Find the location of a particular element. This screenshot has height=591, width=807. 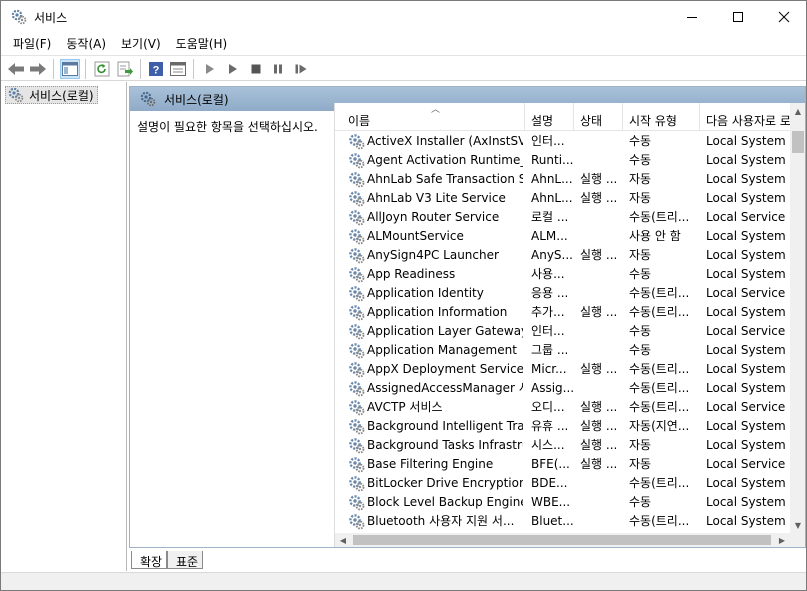

restart-service-button is located at coordinates (301, 69).